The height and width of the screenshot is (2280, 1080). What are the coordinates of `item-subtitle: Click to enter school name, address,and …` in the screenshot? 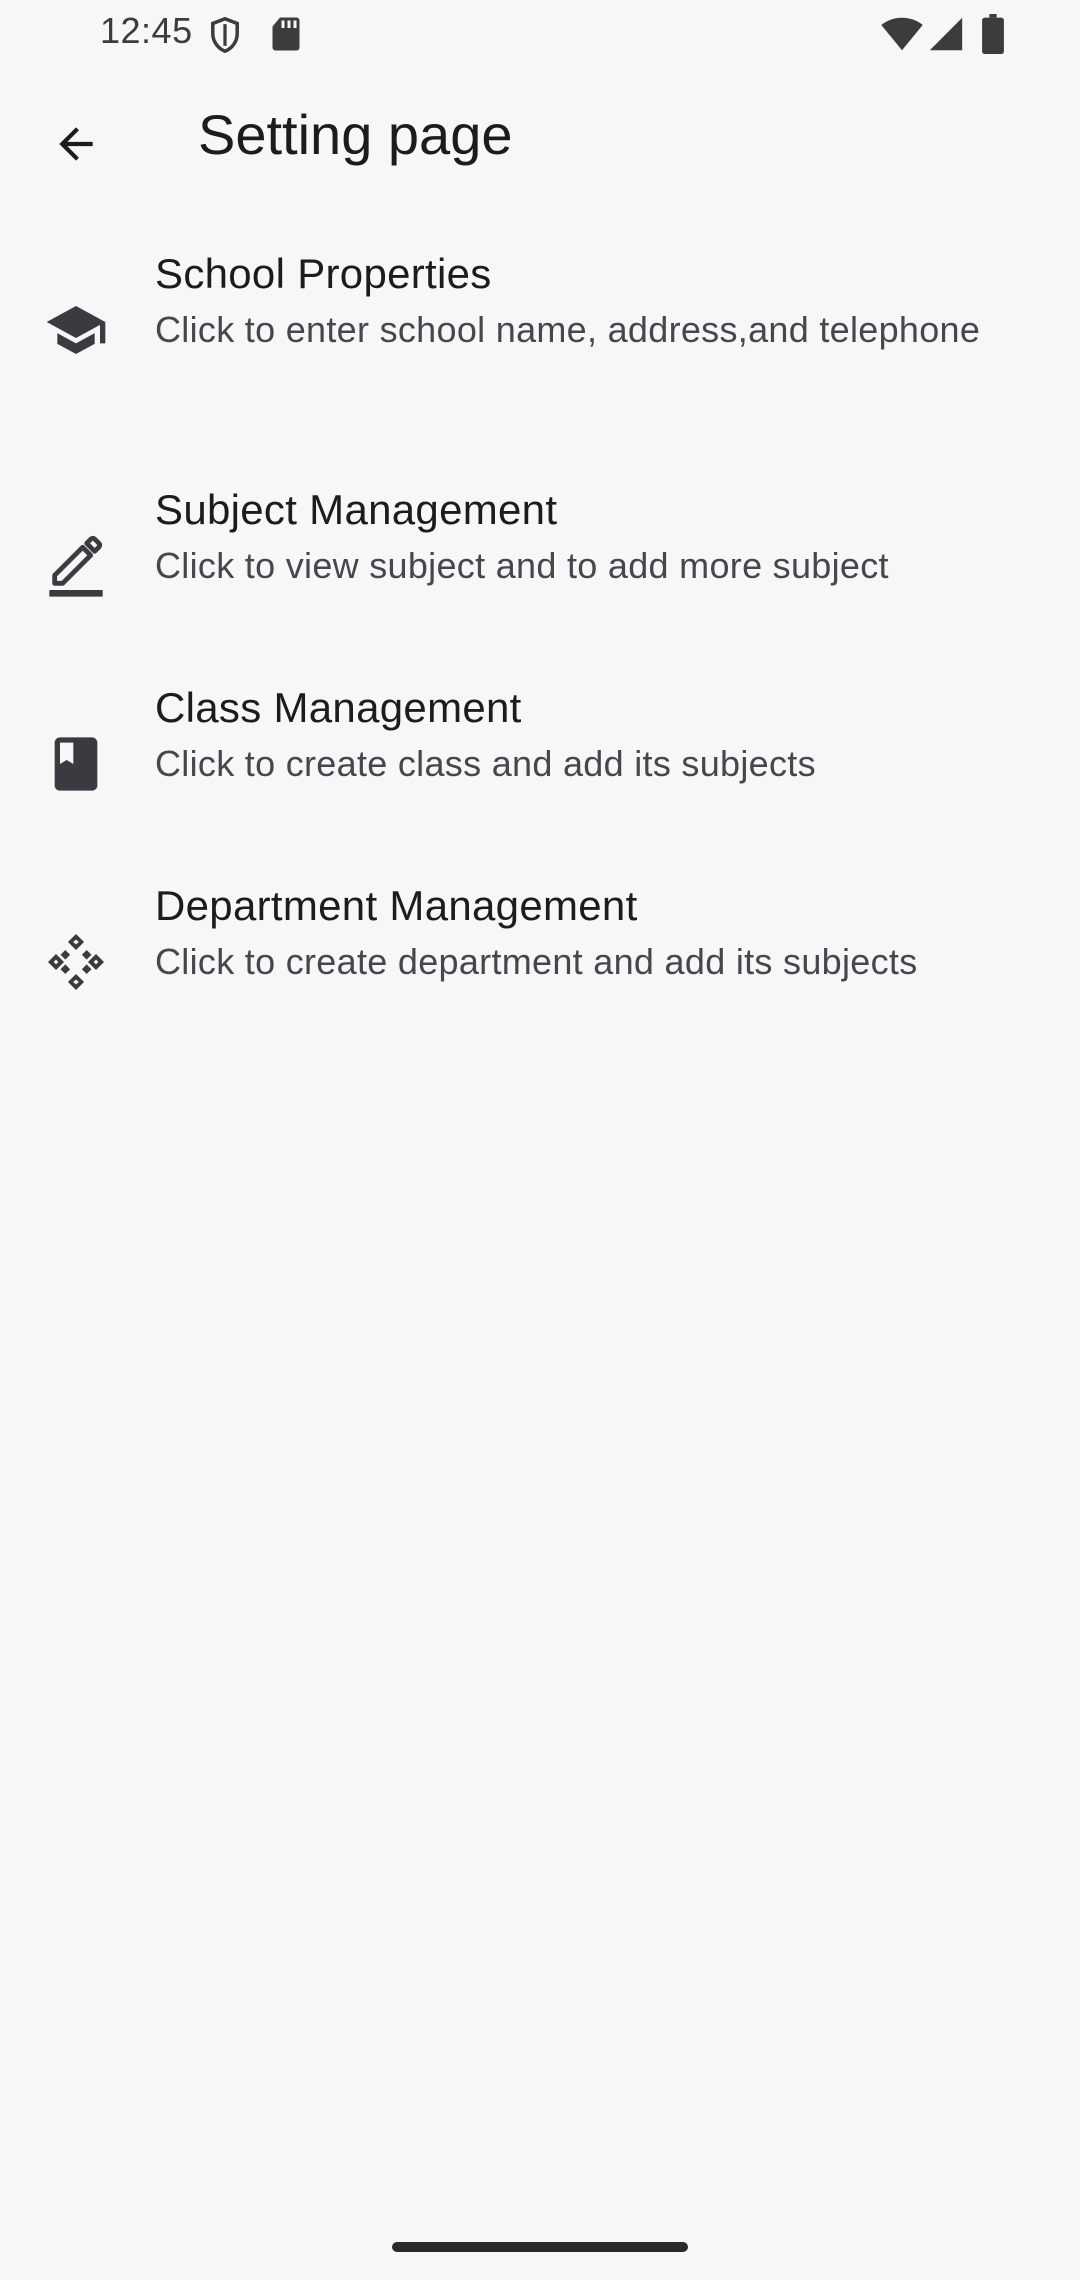 It's located at (568, 329).